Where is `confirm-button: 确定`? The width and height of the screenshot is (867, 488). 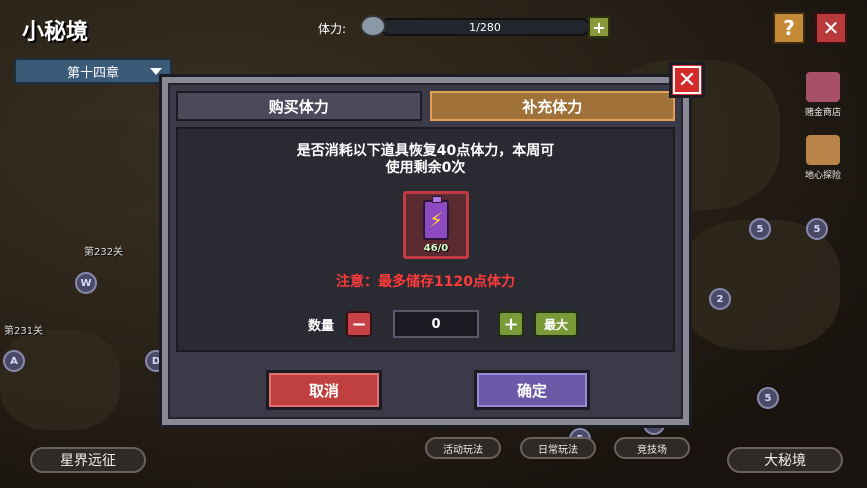 confirm-button: 确定 is located at coordinates (532, 390).